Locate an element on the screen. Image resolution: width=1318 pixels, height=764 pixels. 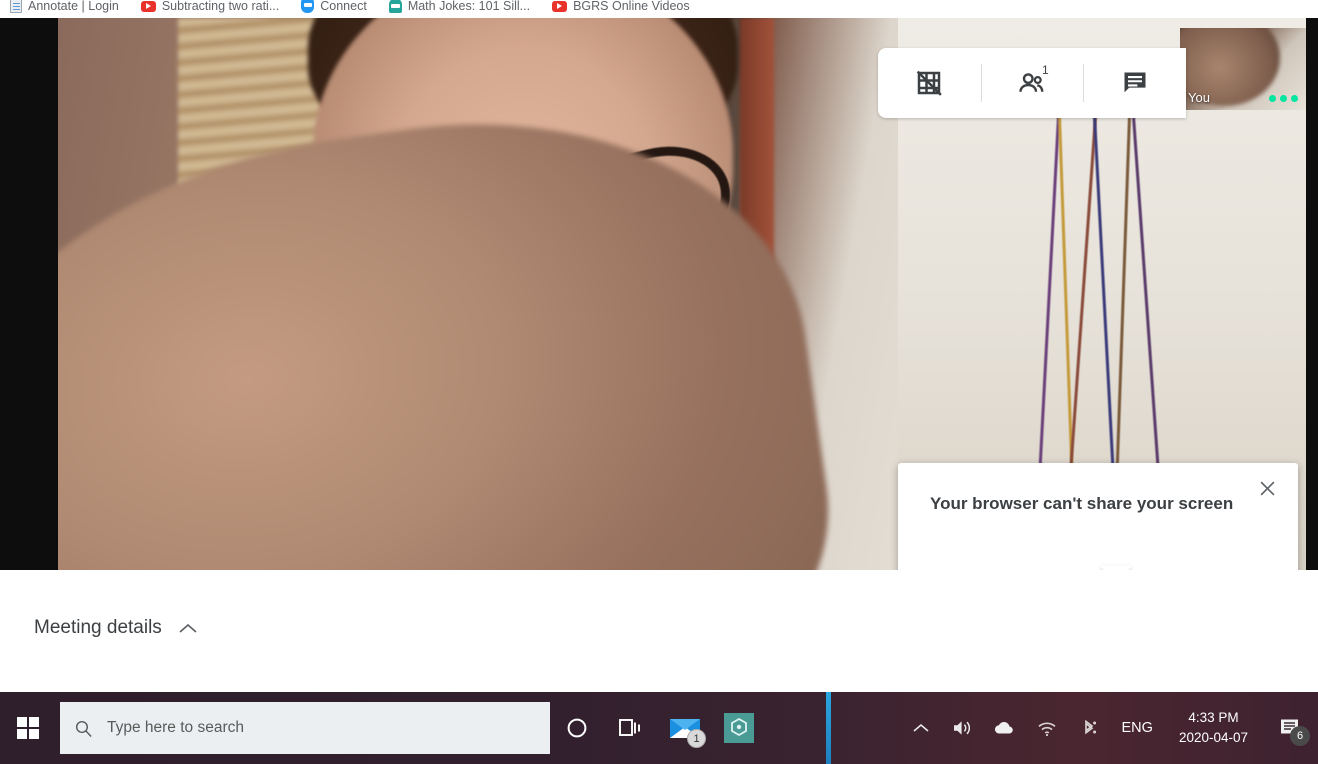
taskbar-clock: 4:33 PM 2020-04-07 is located at coordinates (1213, 727).